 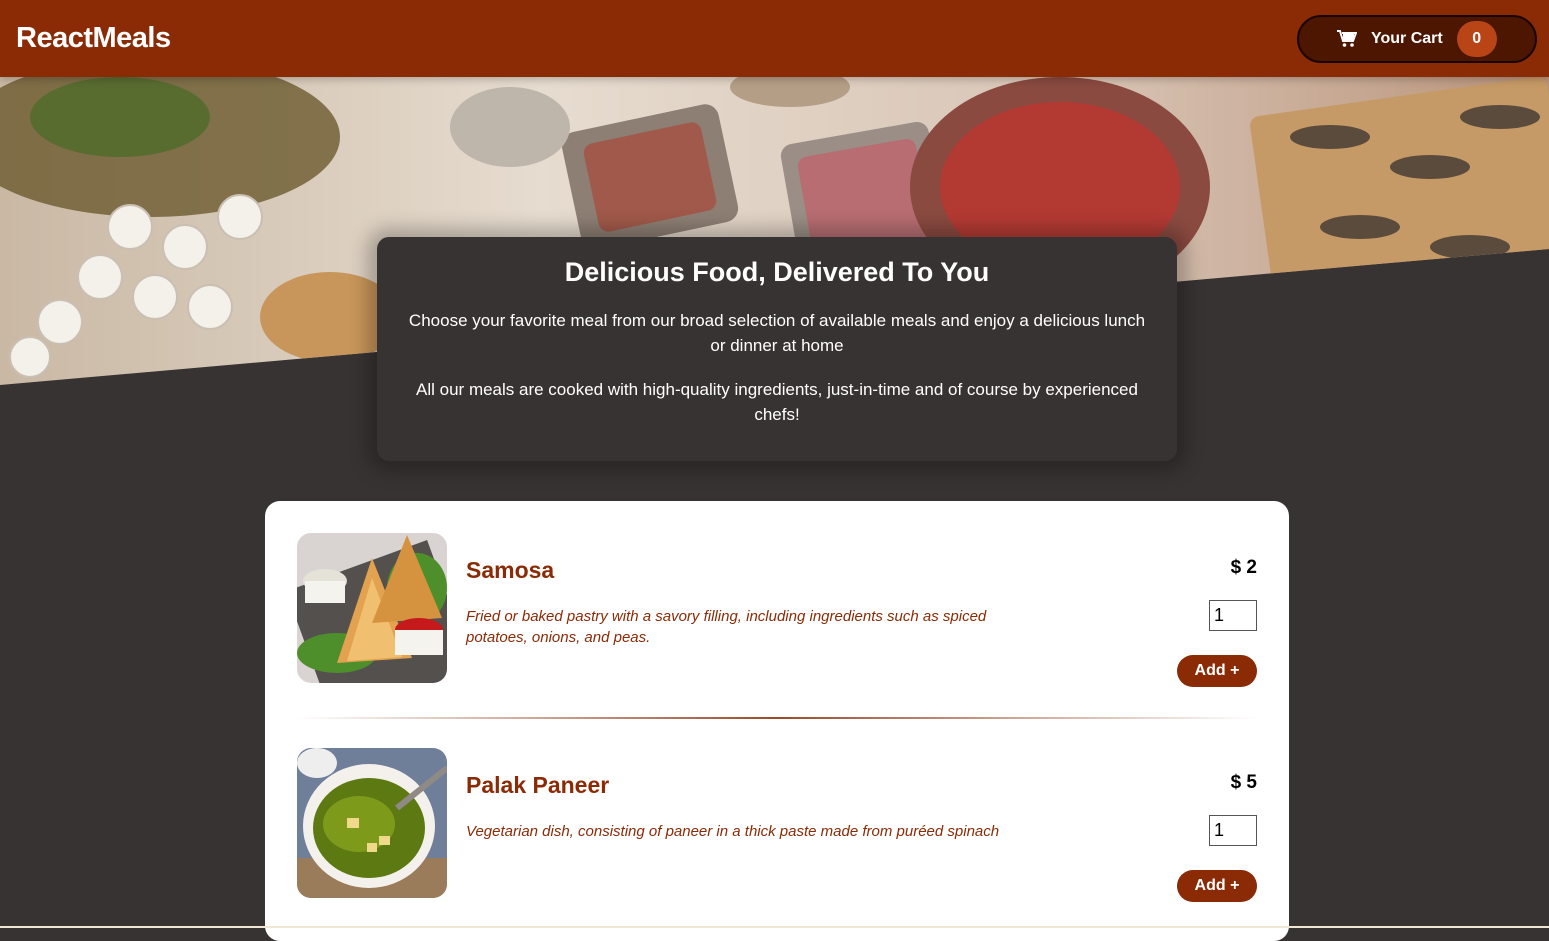 What do you see at coordinates (1243, 782) in the screenshot?
I see `meal-price: $ 5` at bounding box center [1243, 782].